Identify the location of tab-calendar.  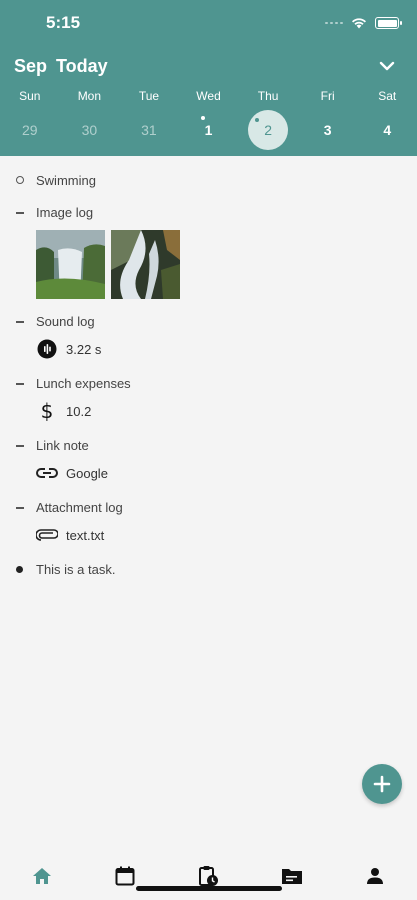
(125, 876).